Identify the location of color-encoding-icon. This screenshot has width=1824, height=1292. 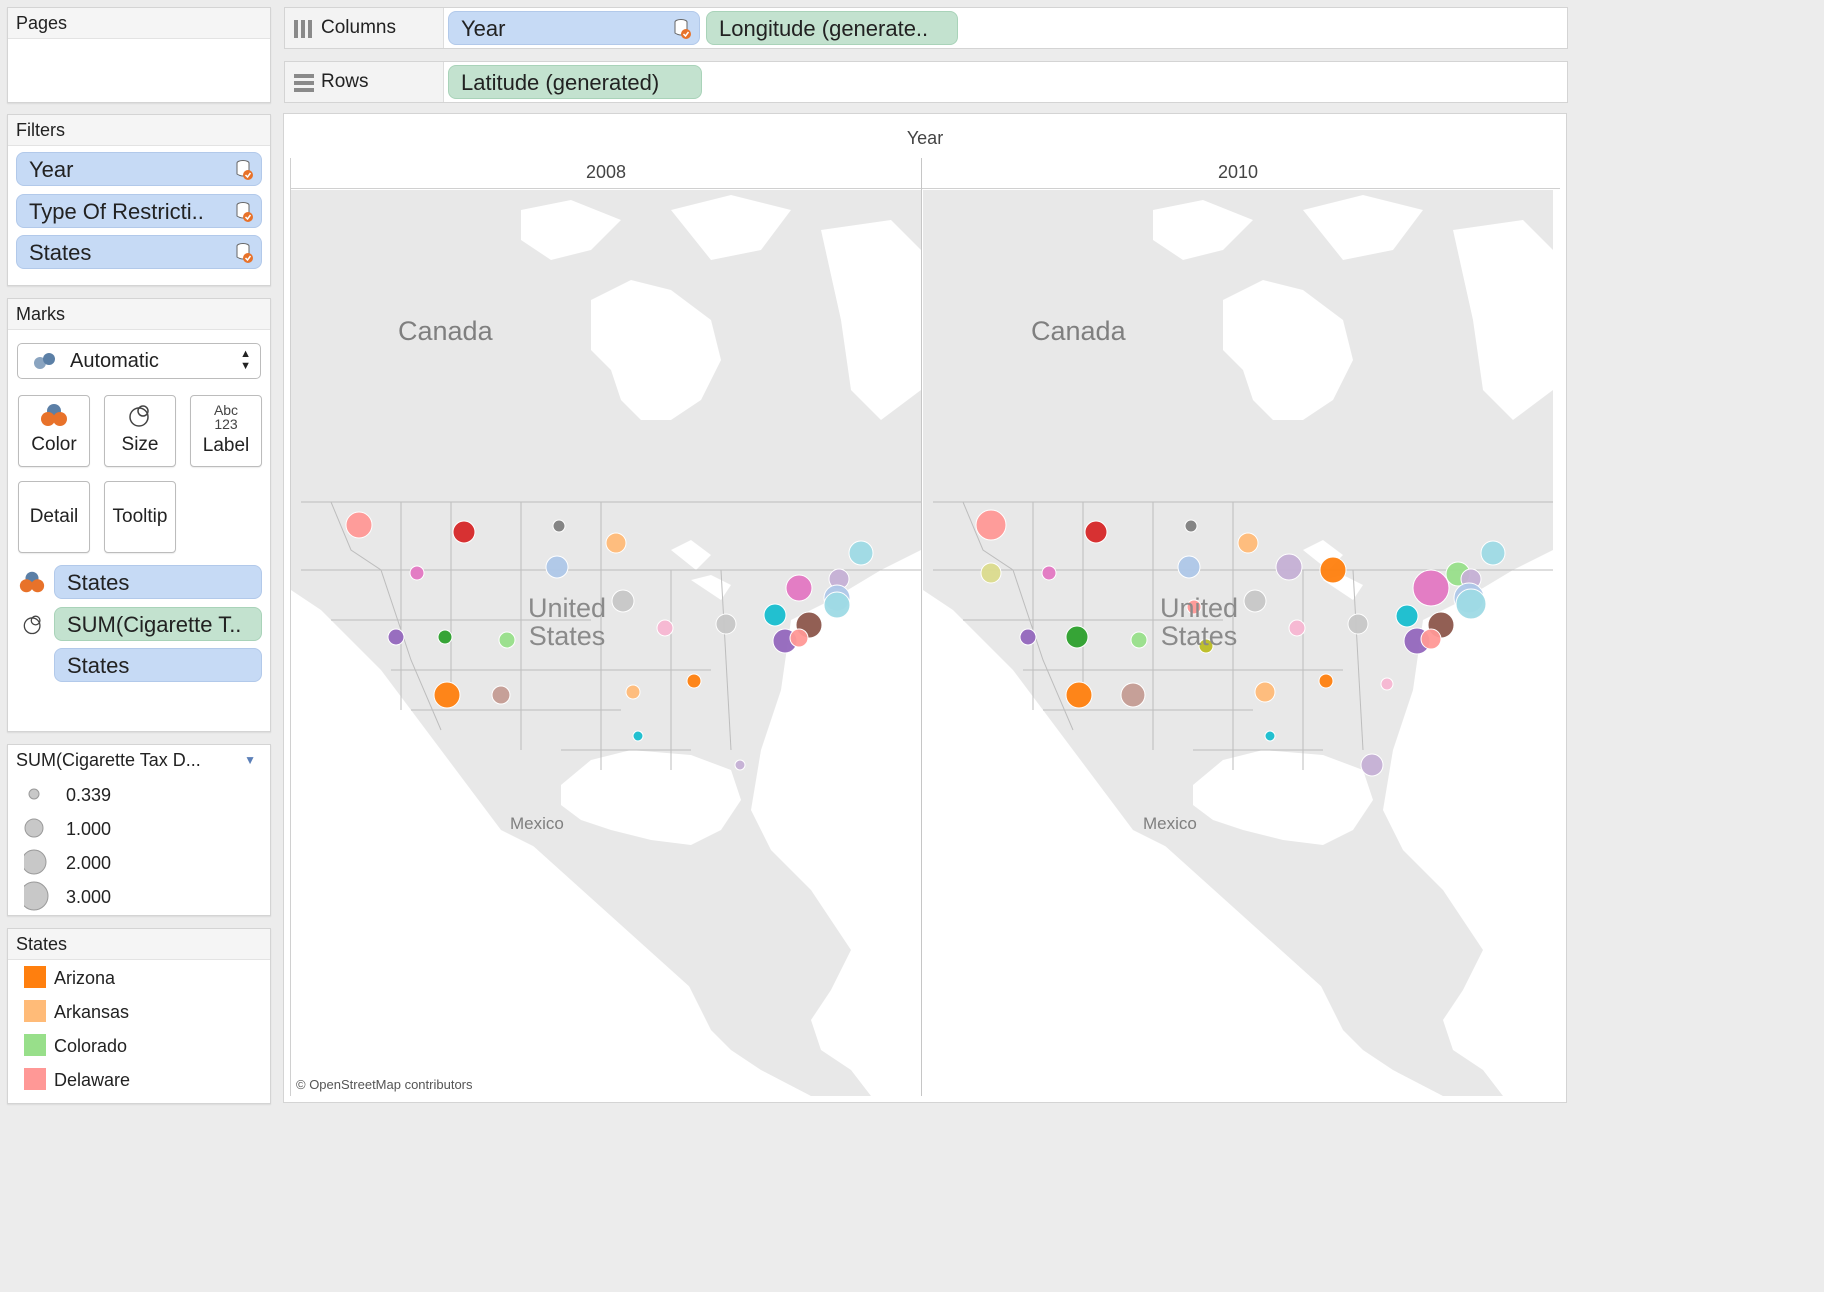
(32, 582).